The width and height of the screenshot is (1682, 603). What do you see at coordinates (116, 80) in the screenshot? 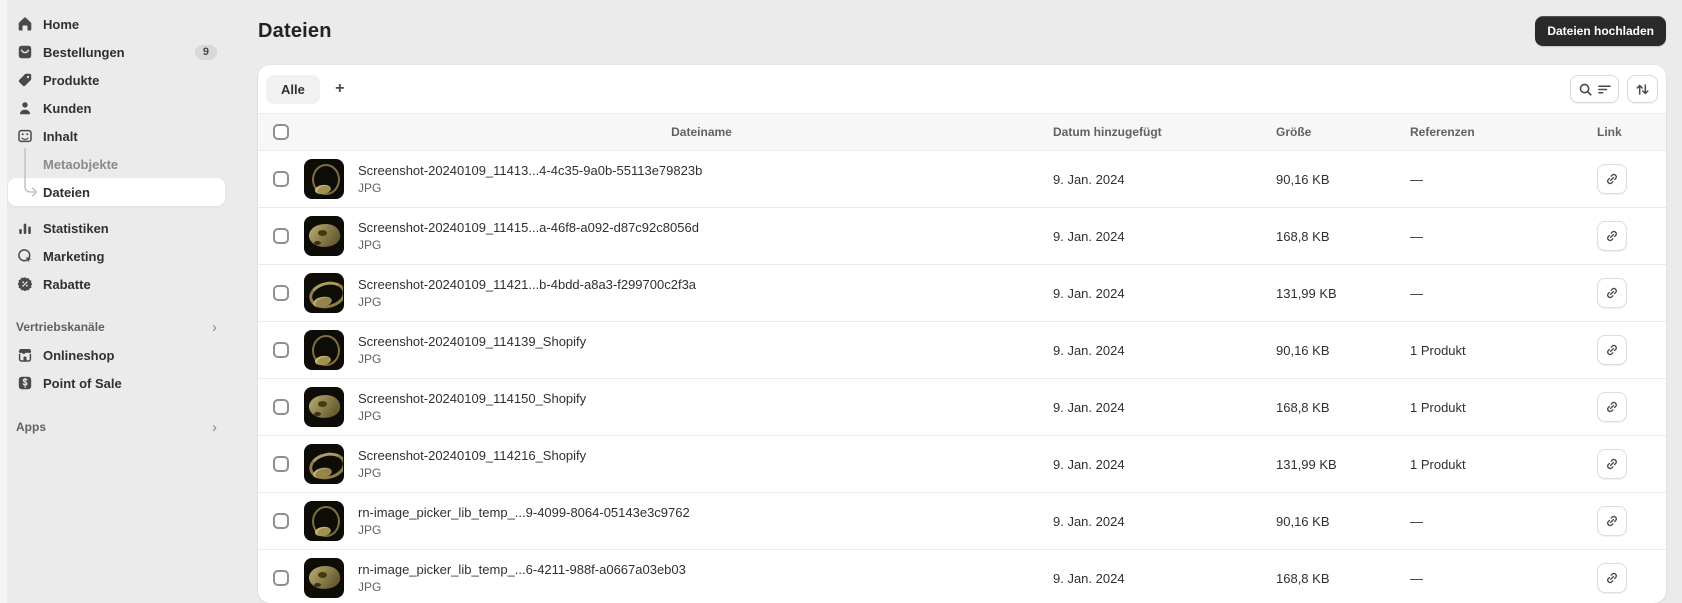
I see `sidebar-item-produkte: Produkte` at bounding box center [116, 80].